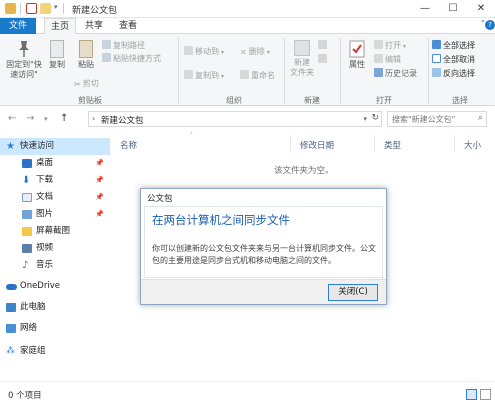  I want to click on copy-path-button: 复制路径, so click(123, 45).